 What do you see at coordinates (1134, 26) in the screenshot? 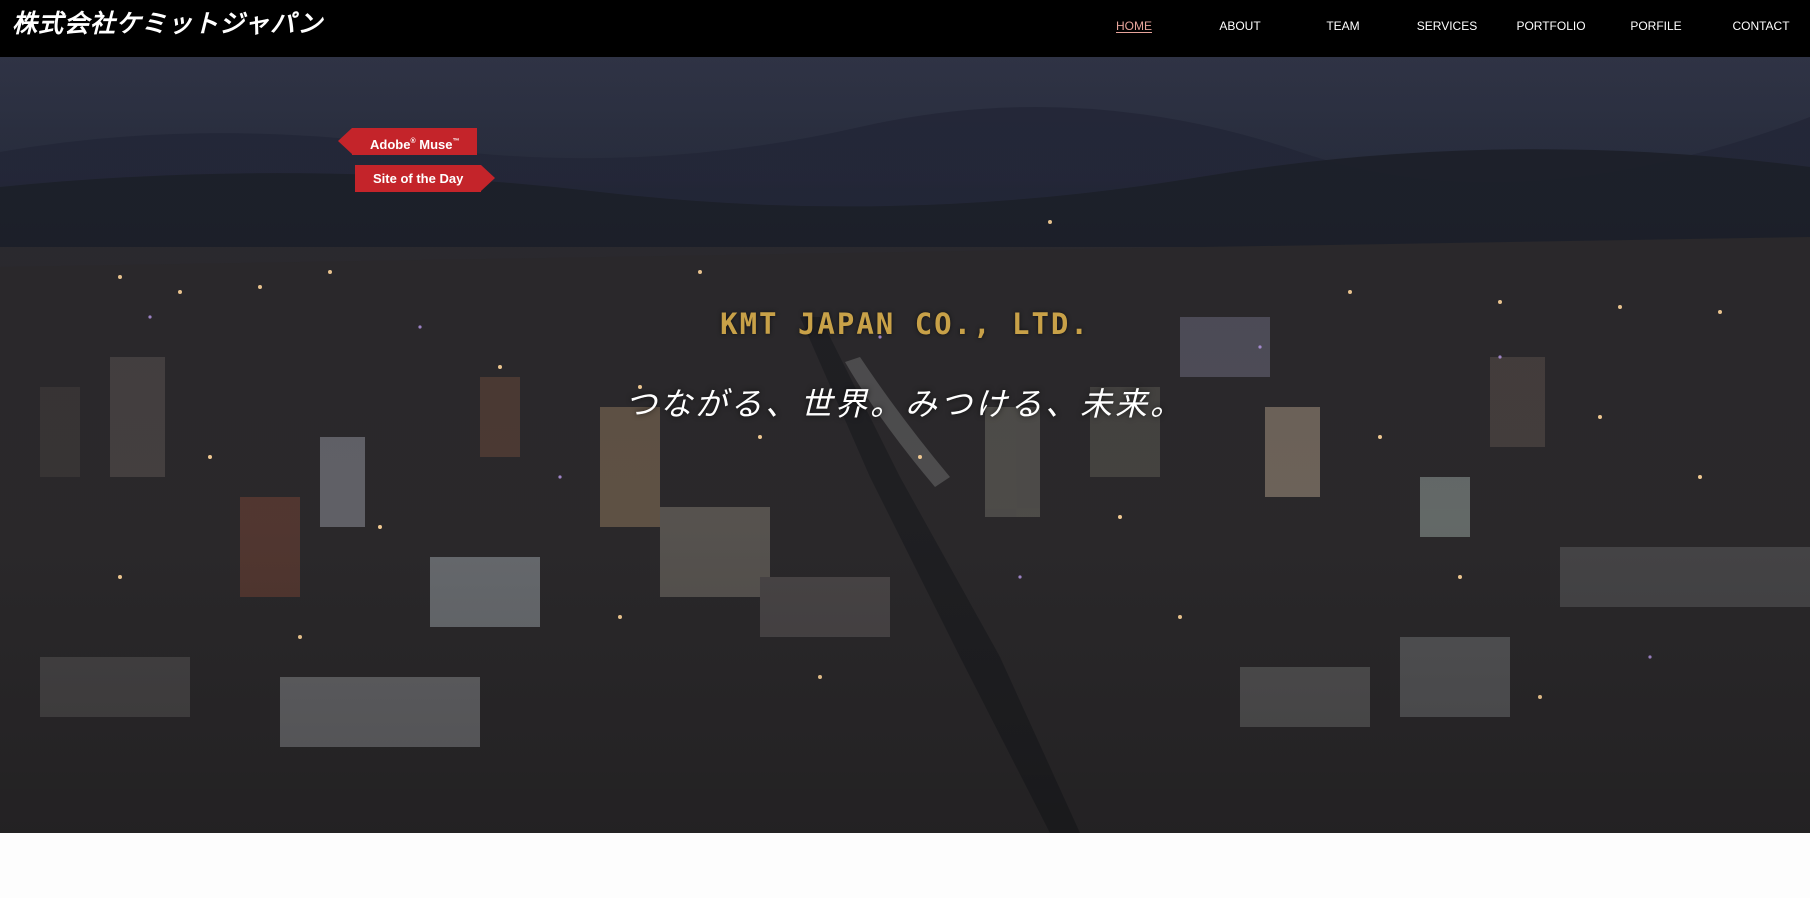
I see `nav-home: HOME` at bounding box center [1134, 26].